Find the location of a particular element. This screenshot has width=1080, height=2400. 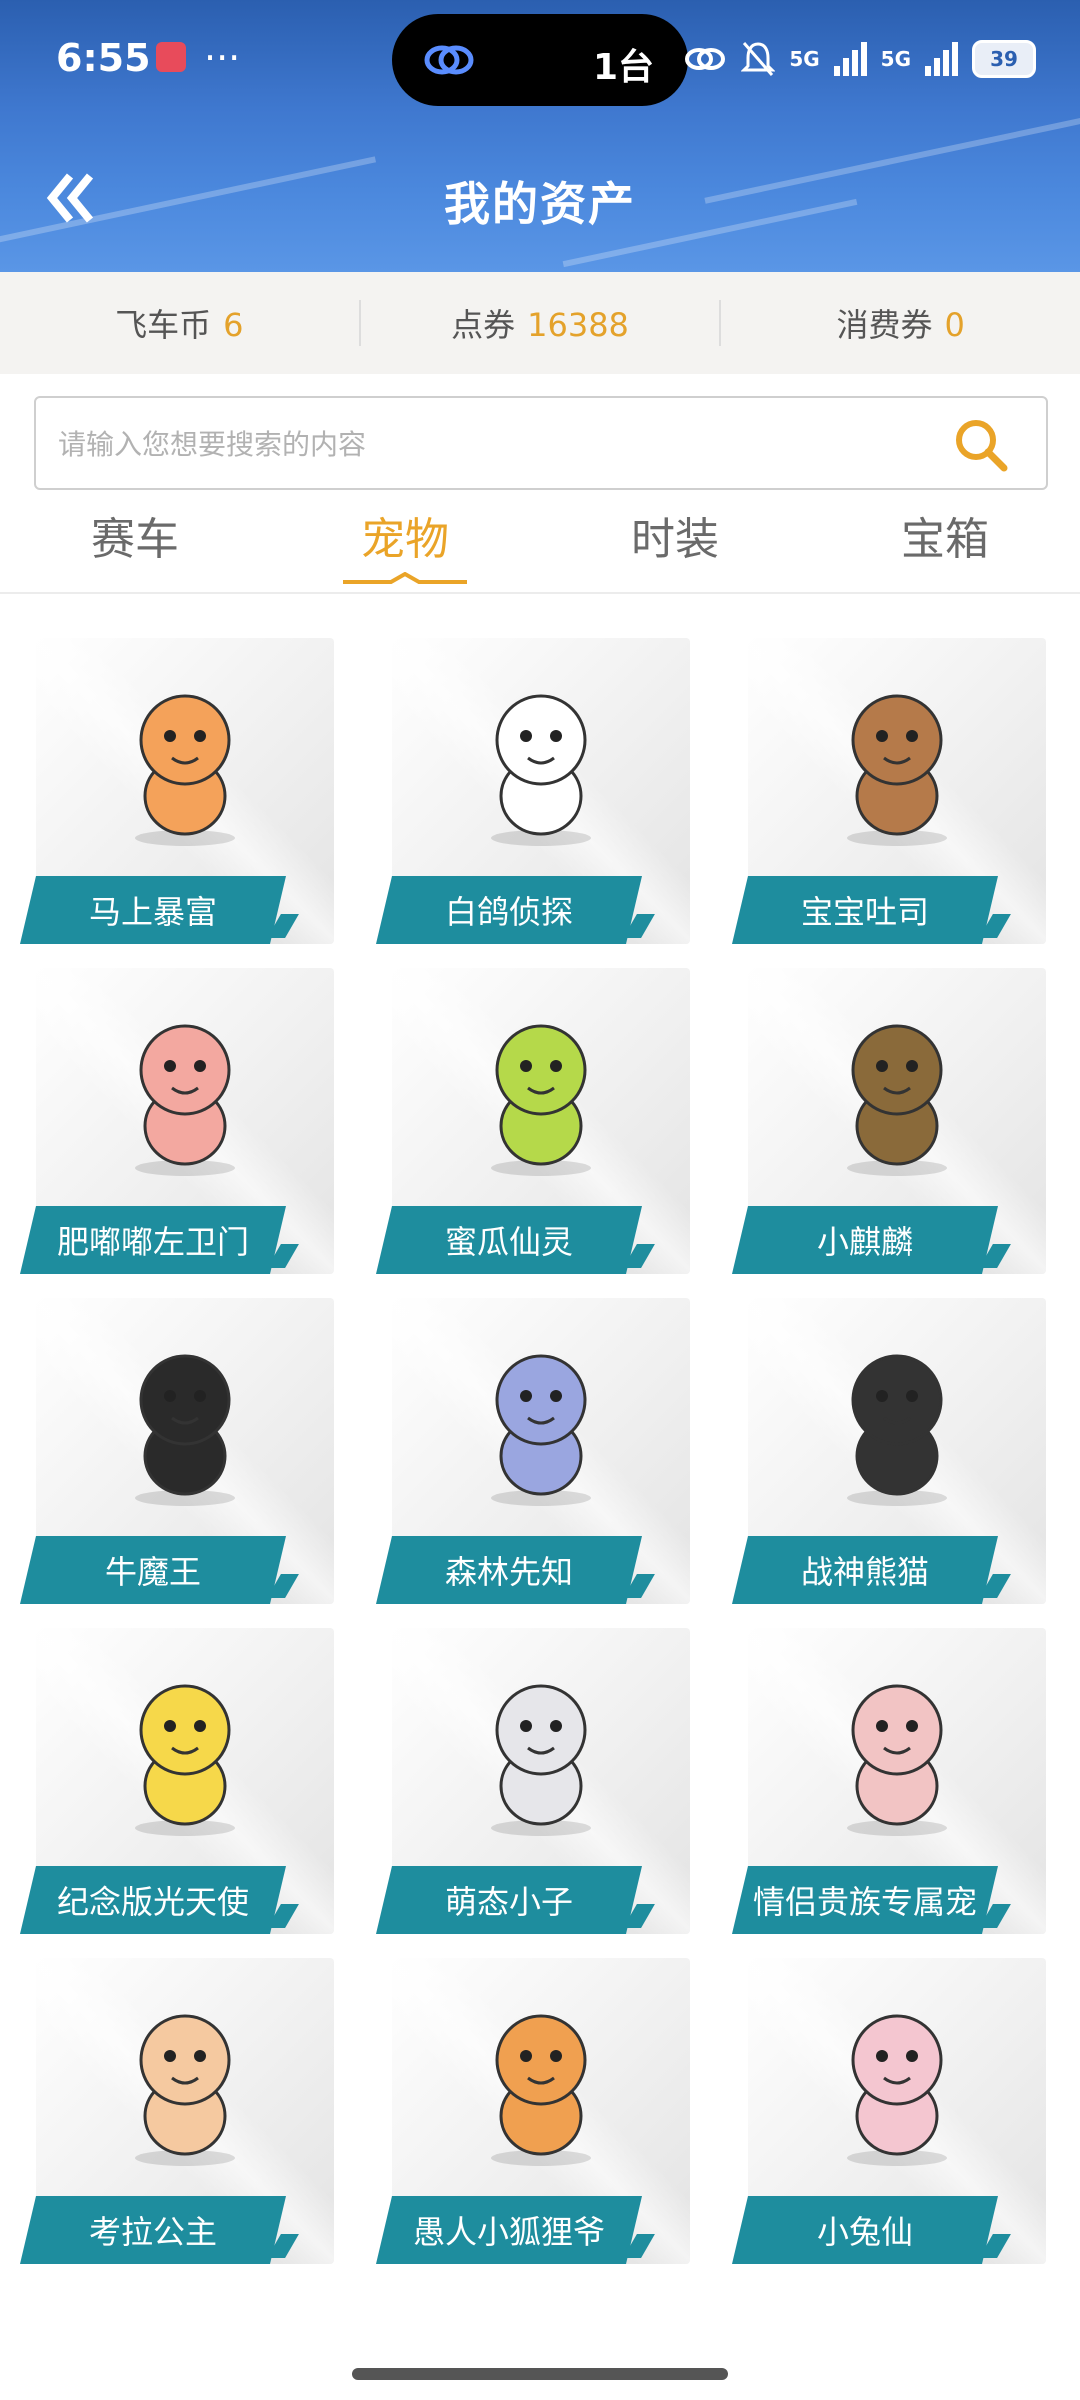

more-notifications-icon: ··· is located at coordinates (222, 58).